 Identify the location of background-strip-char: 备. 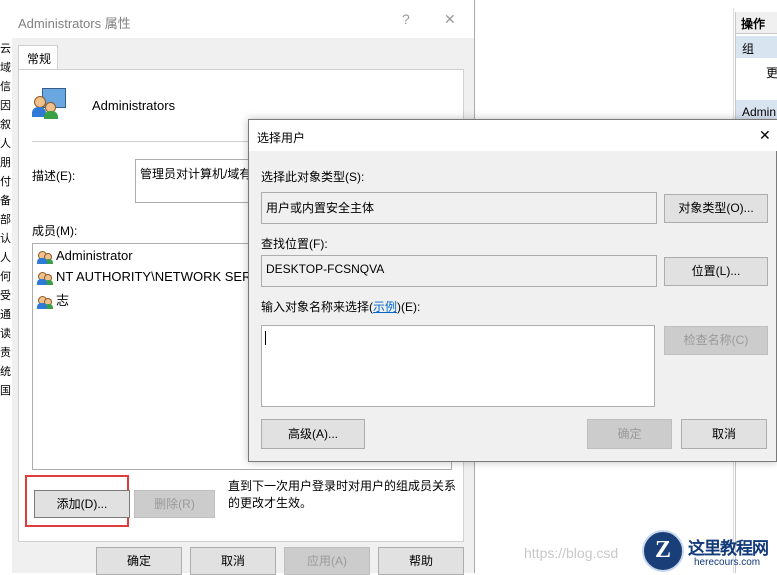
(5, 201).